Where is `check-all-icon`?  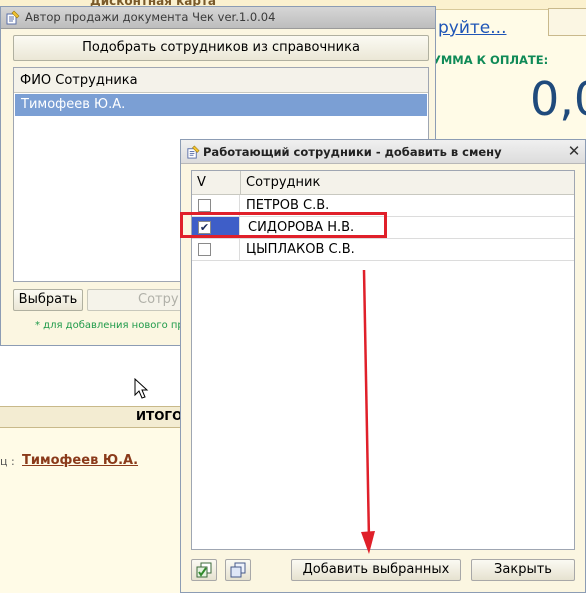 check-all-icon is located at coordinates (204, 570).